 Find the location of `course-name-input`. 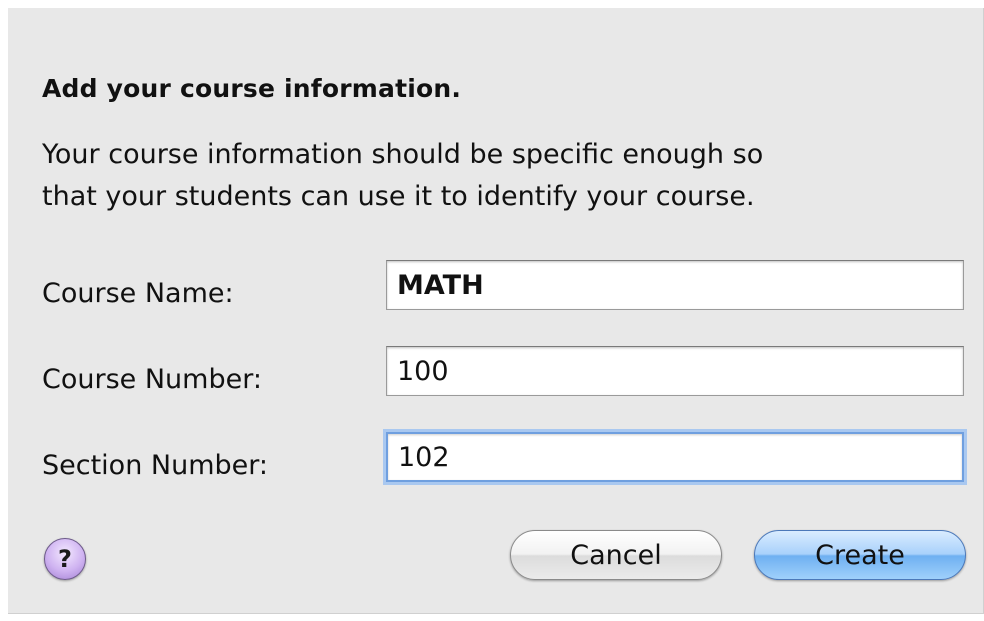

course-name-input is located at coordinates (675, 285).